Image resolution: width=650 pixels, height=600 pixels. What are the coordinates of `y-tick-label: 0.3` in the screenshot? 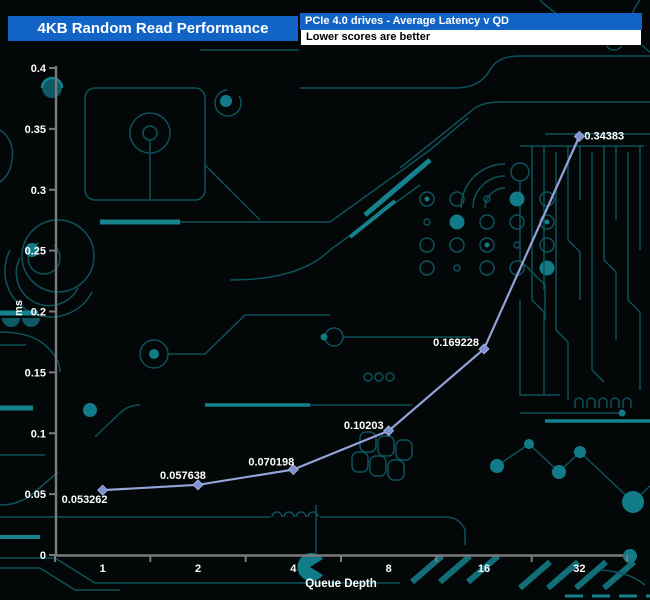 It's located at (38, 191).